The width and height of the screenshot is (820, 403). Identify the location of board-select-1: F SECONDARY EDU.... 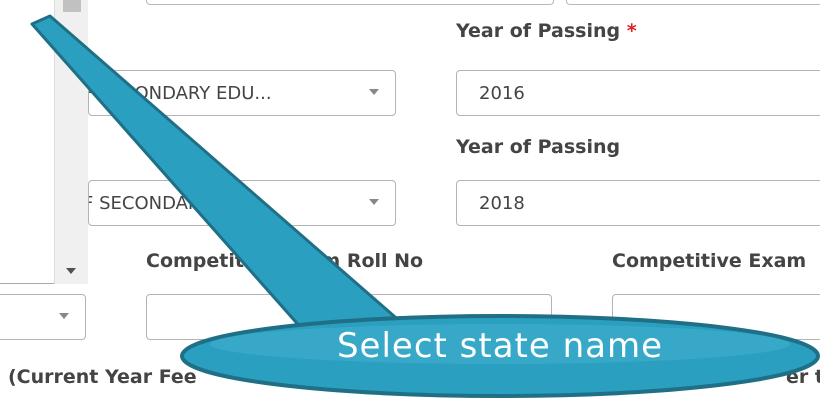
(242, 93).